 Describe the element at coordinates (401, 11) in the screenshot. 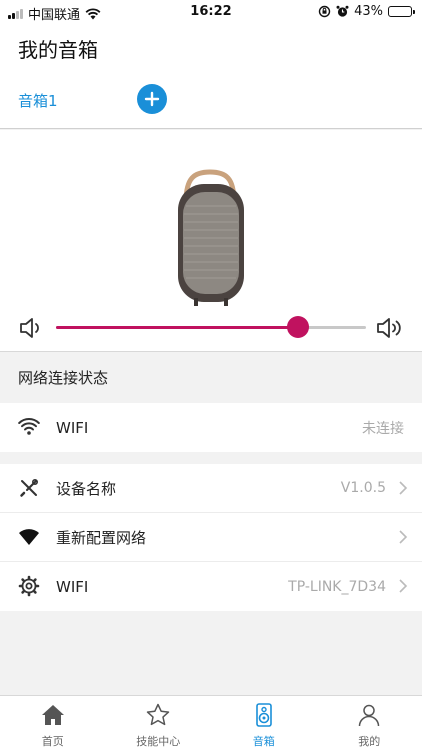

I see `battery-icon` at that location.